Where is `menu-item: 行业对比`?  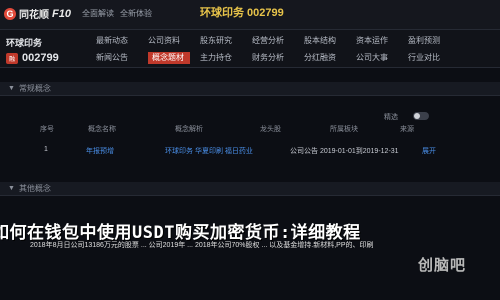
menu-item: 行业对比 is located at coordinates (434, 58).